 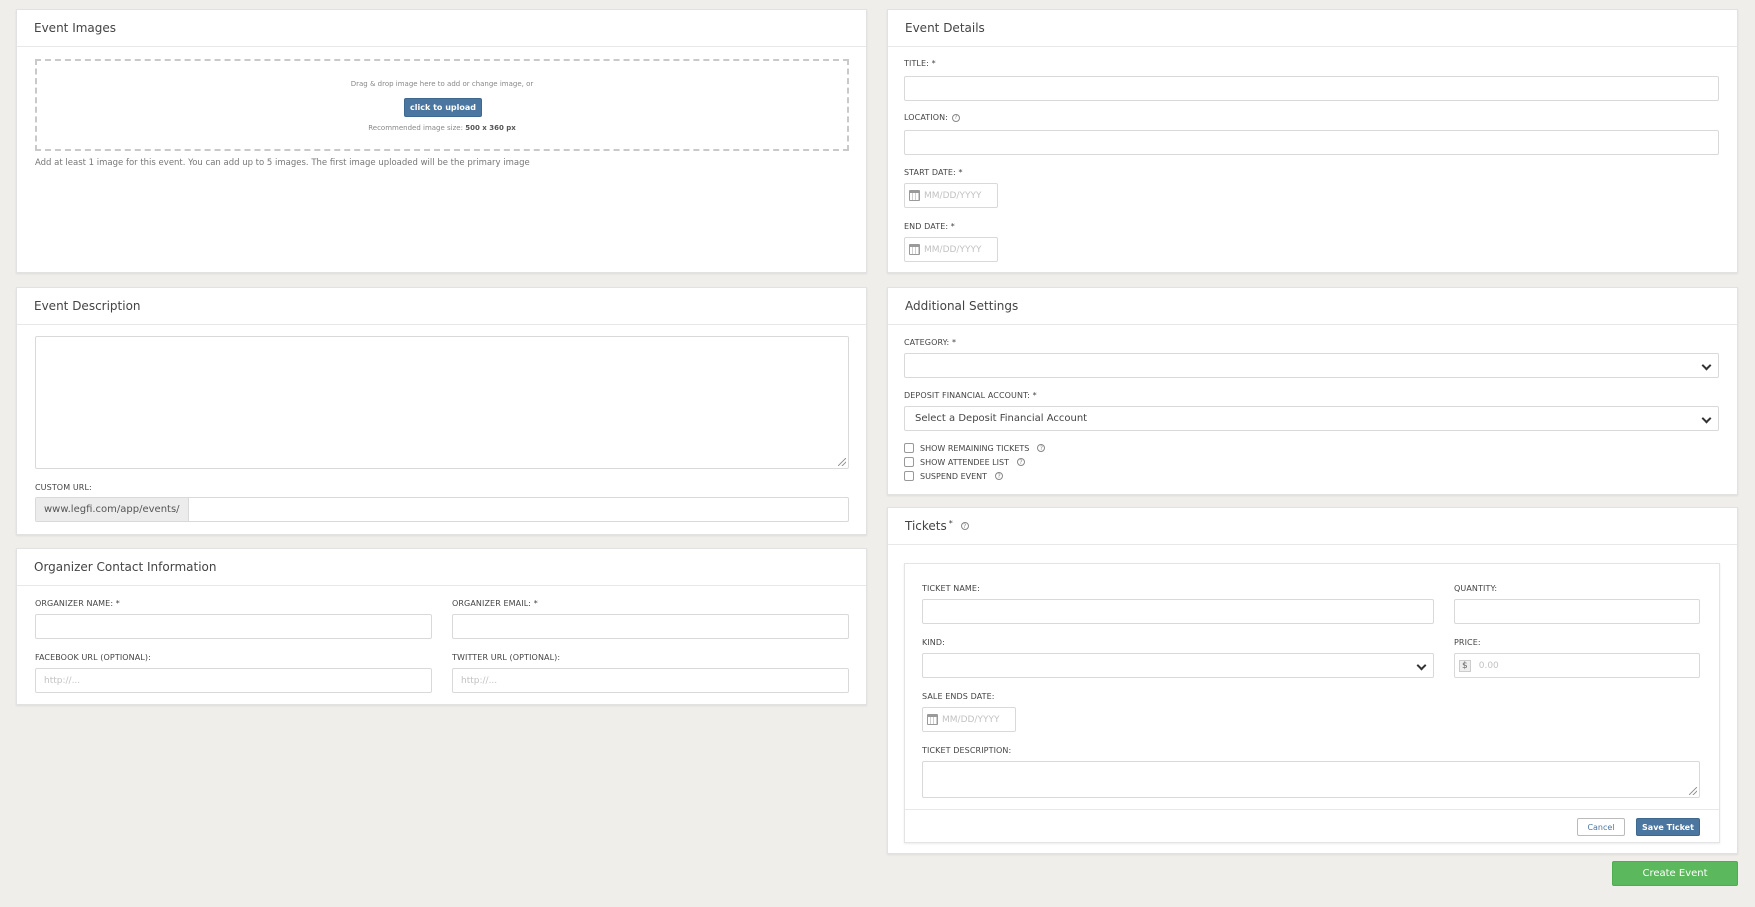 I want to click on event-images-header: Event Images, so click(x=441, y=28).